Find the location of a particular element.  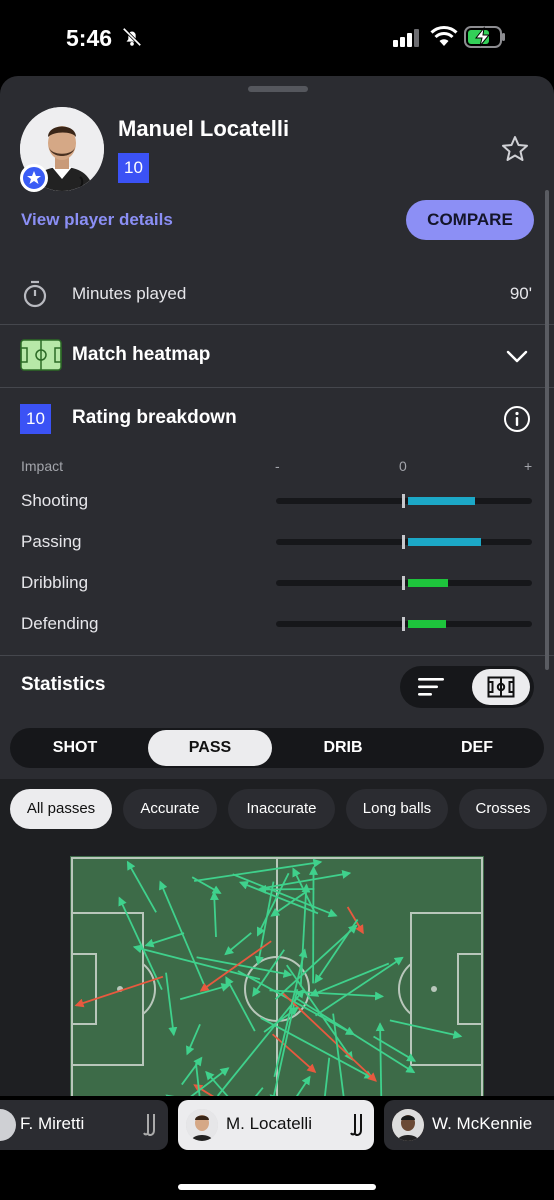

player-rating-badge: 10 is located at coordinates (133, 168).